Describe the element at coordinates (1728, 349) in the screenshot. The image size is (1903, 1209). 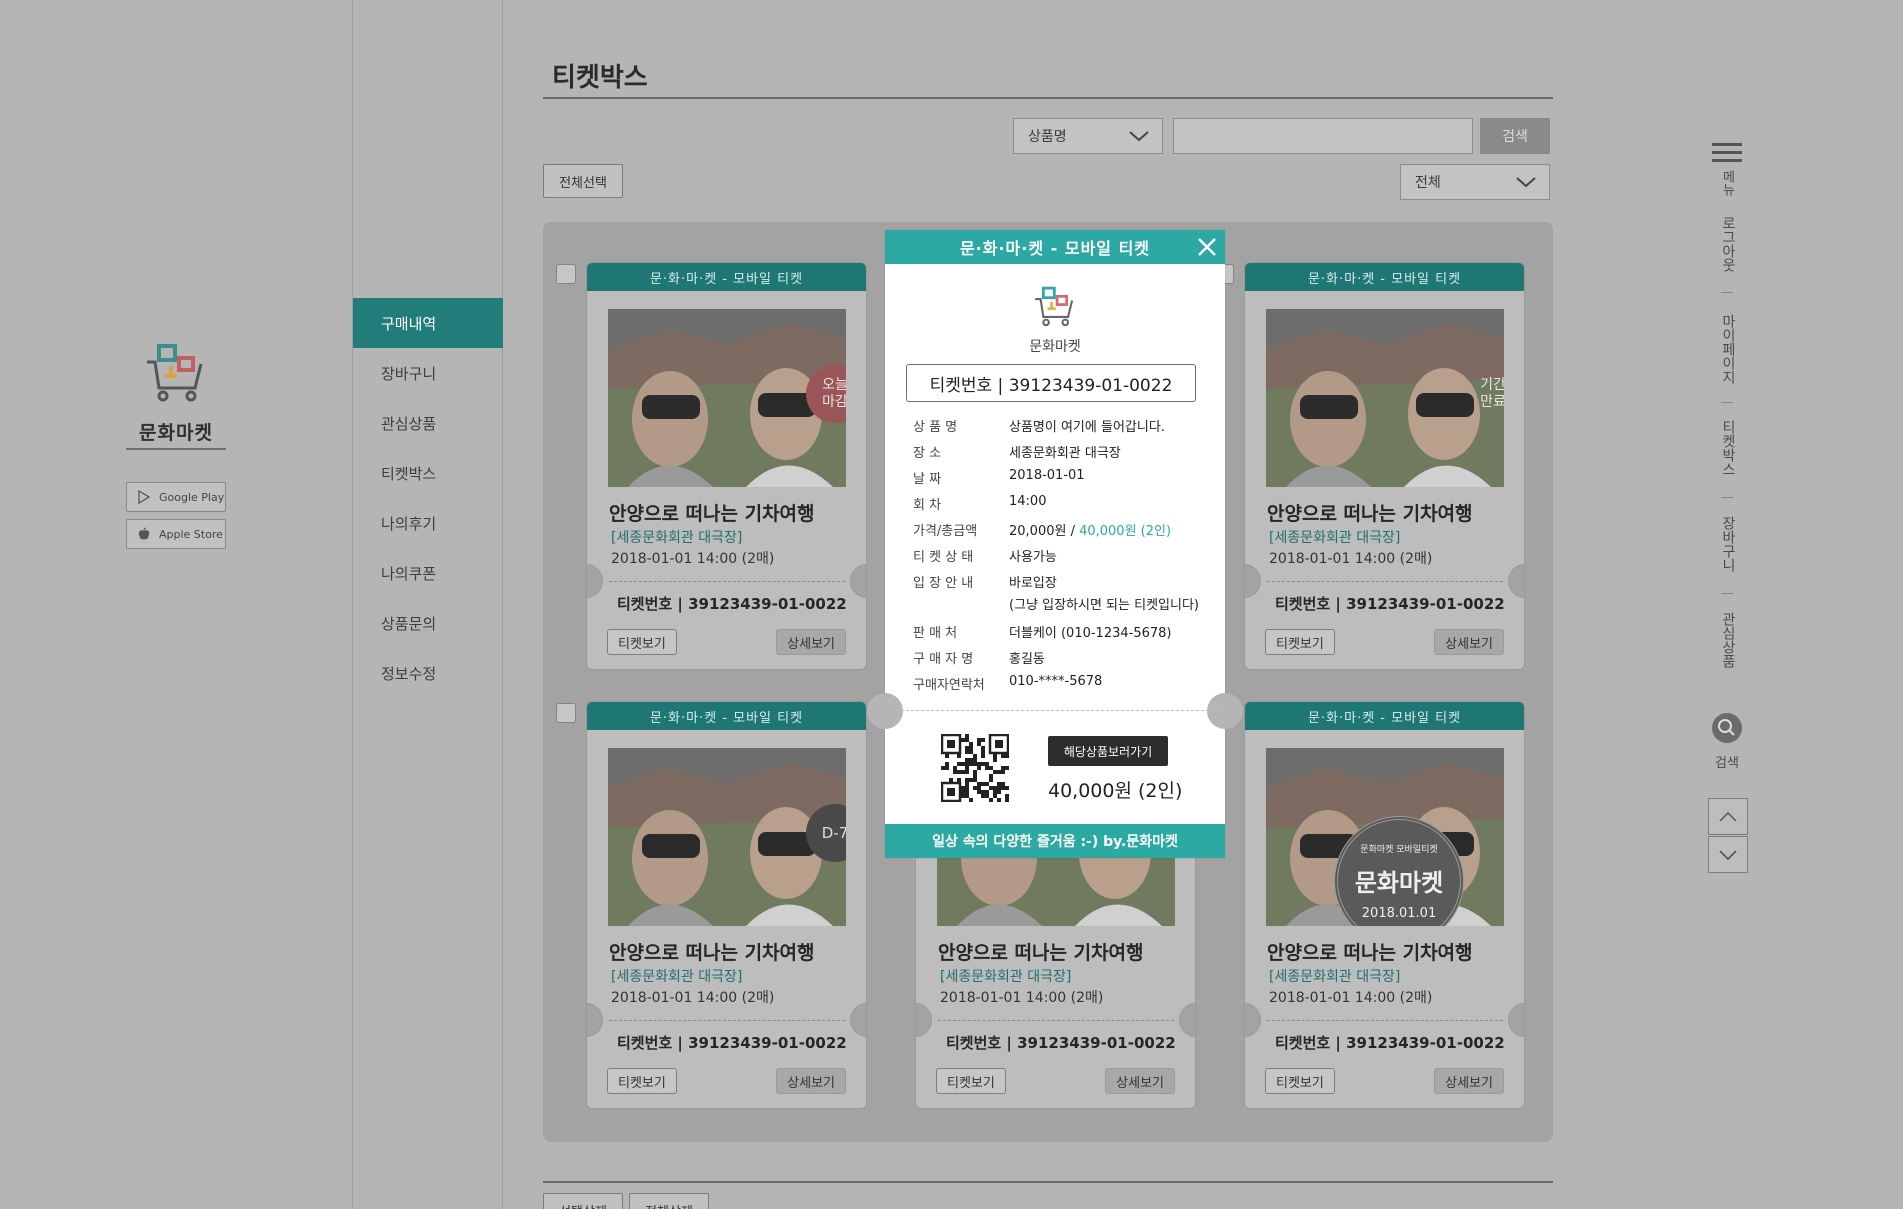
I see `right-link-mypage: 마이페이지` at that location.